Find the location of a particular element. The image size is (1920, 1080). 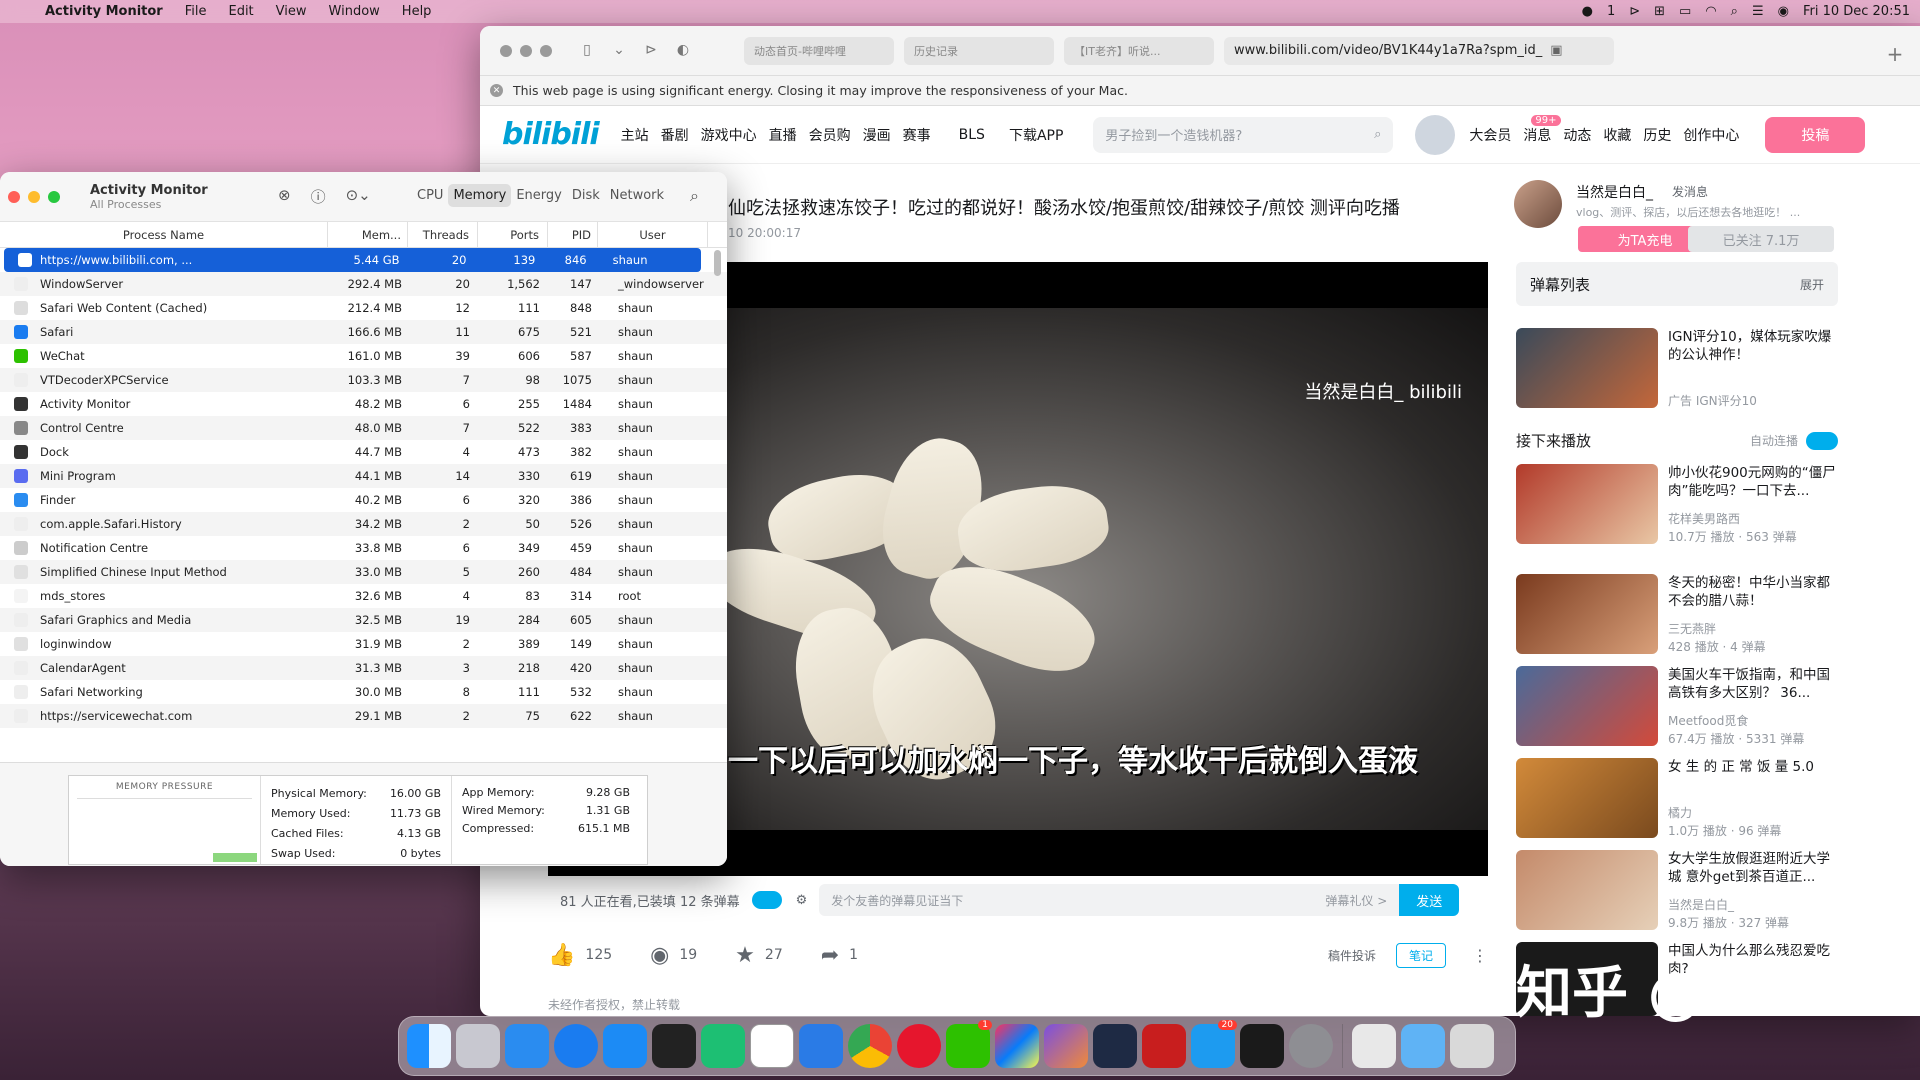

spotlight-icon: ⌕ is located at coordinates (1734, 11).